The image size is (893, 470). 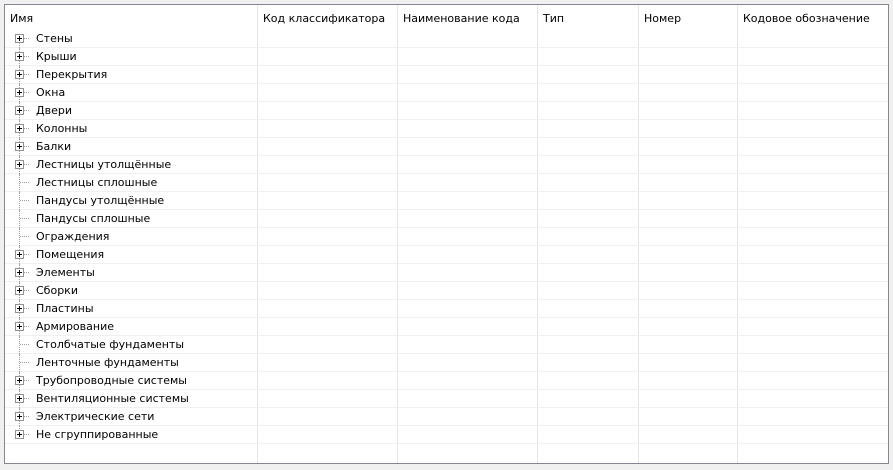 What do you see at coordinates (446, 345) in the screenshot?
I see `tree-row: Столбчатые фундаменты` at bounding box center [446, 345].